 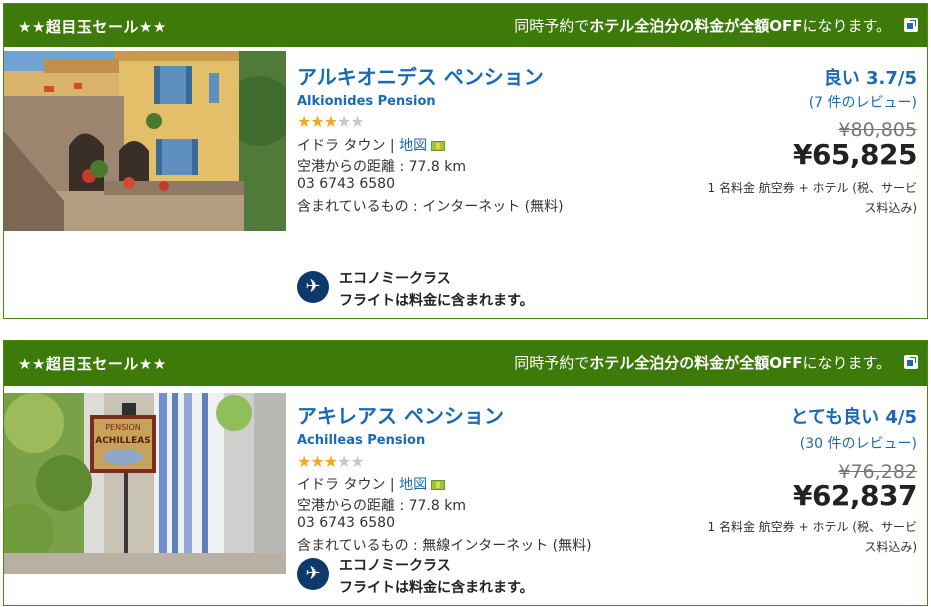 I want to click on sale-price: ¥62,837, so click(x=855, y=495).